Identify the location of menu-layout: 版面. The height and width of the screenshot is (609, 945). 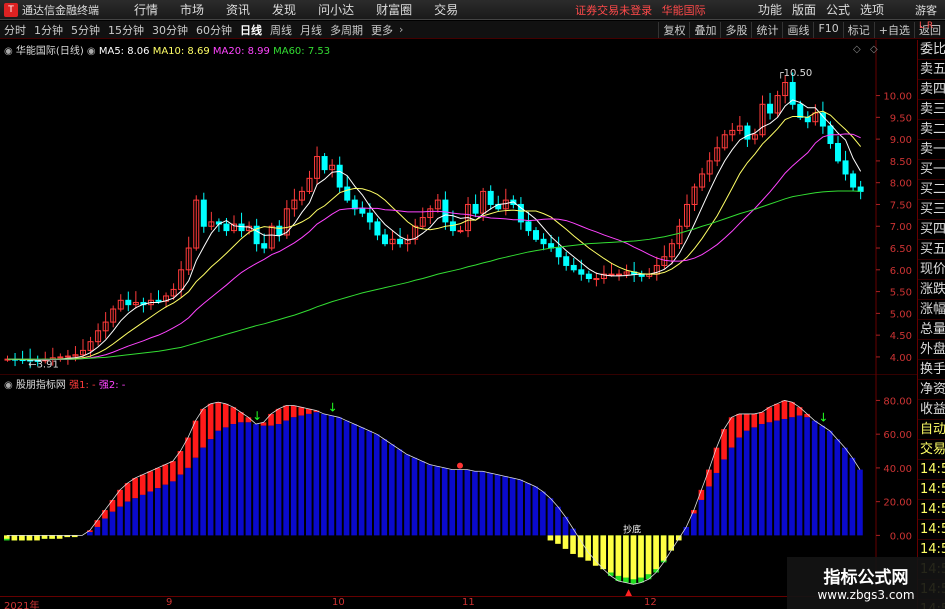
(804, 9).